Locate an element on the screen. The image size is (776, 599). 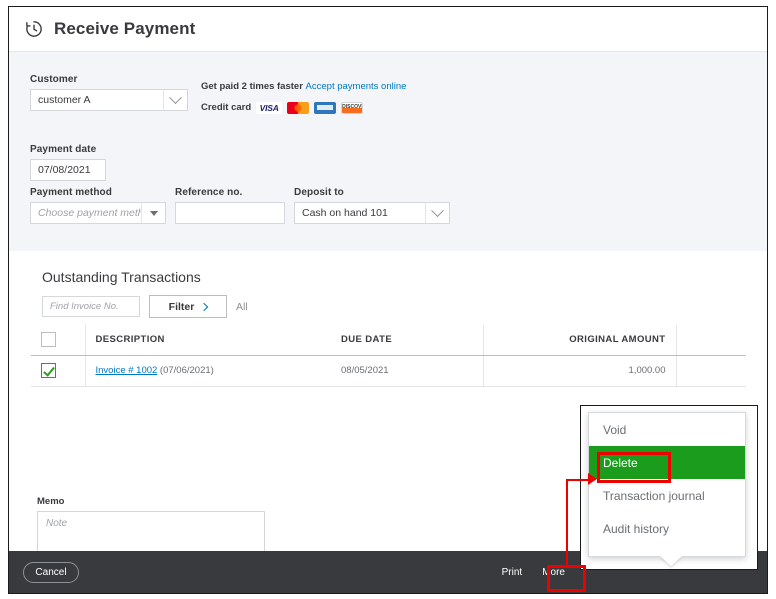
promo-headline-text: Get paid 2 times faster is located at coordinates (253, 86).